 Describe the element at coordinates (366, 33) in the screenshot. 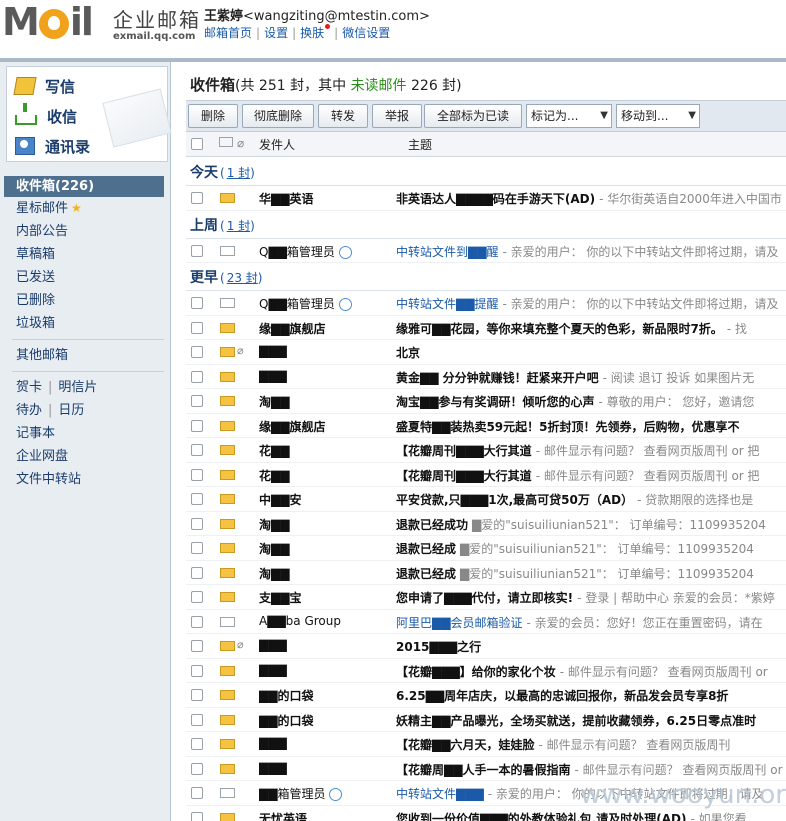

I see `link-wechat-settings: 微信设置` at that location.